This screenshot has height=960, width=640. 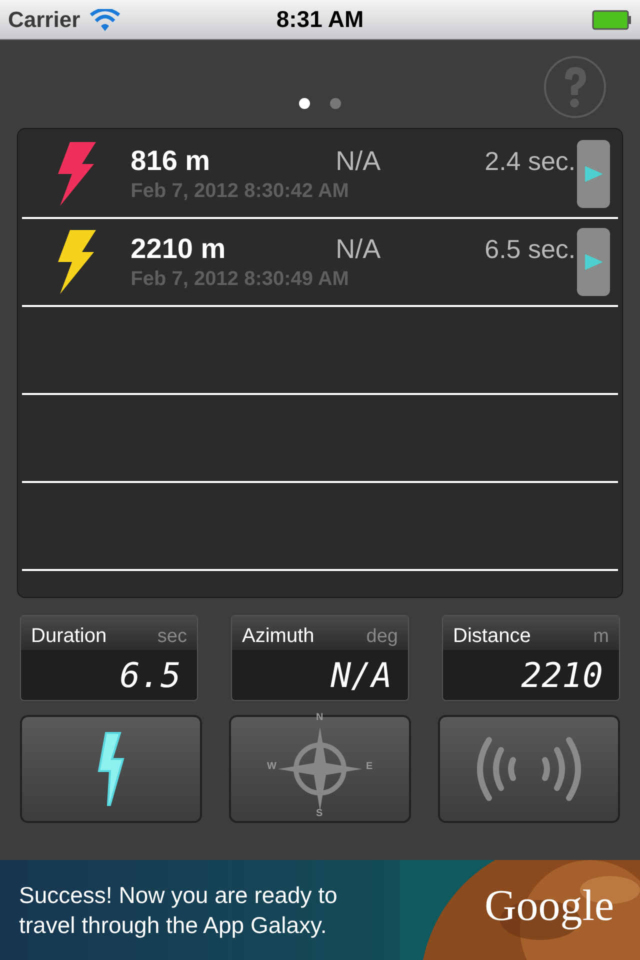 What do you see at coordinates (369, 767) in the screenshot?
I see `compass-letter: E` at bounding box center [369, 767].